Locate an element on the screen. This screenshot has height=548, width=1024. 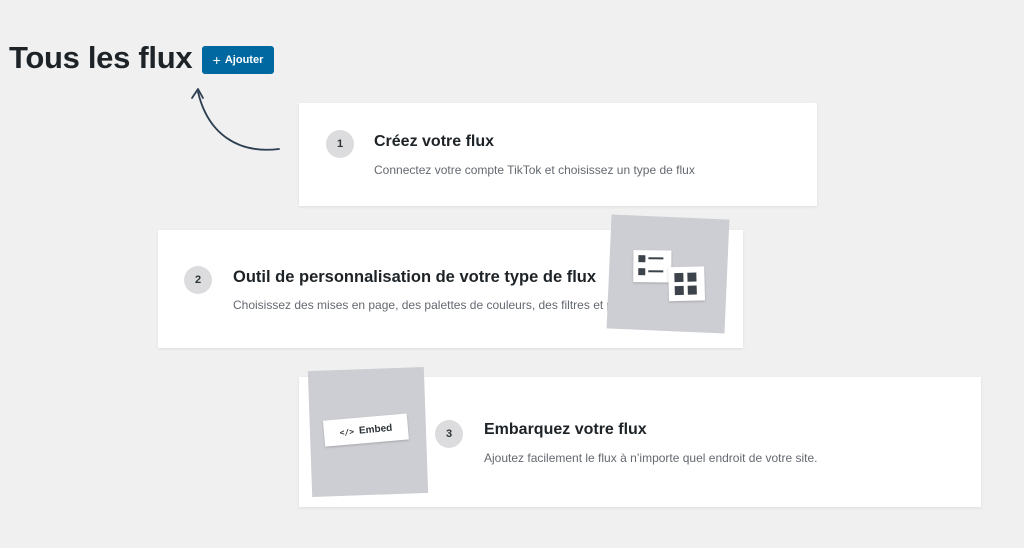
curved-arrow-icon is located at coordinates (235, 119).